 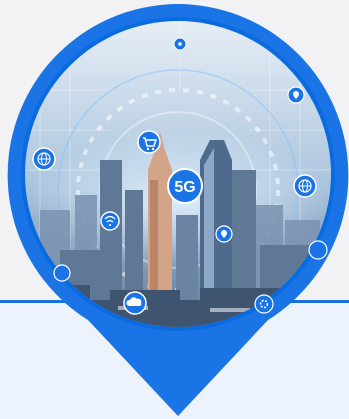 I want to click on wifi-icon, so click(x=110, y=221).